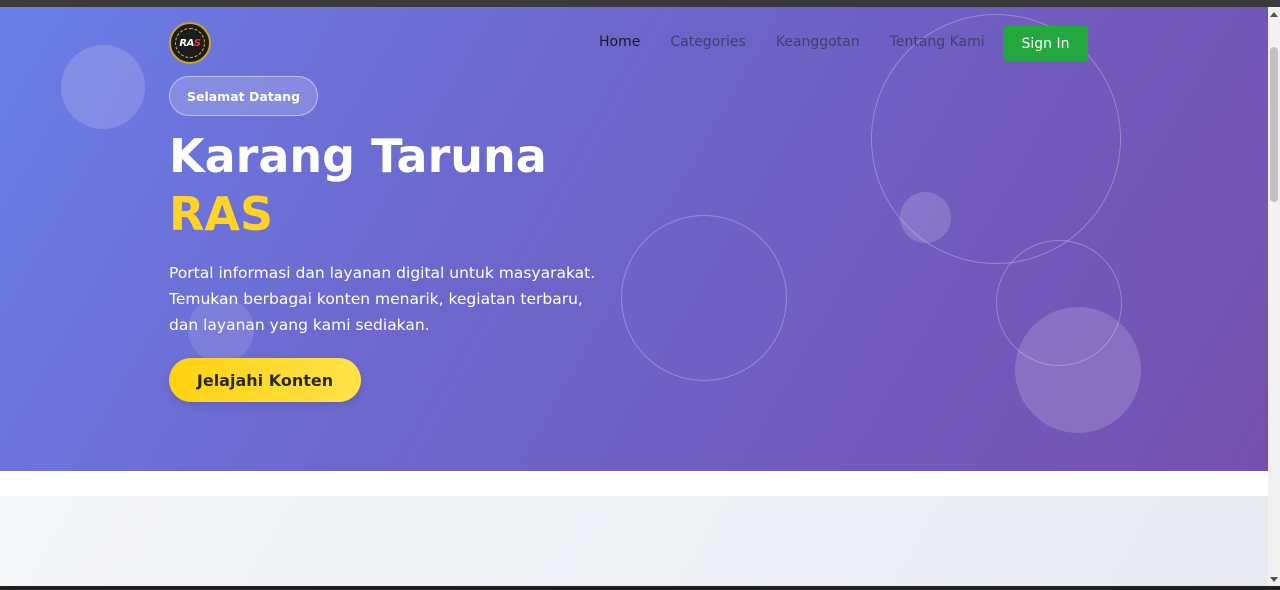 The width and height of the screenshot is (1280, 590). I want to click on logo-text: RAS, so click(190, 43).